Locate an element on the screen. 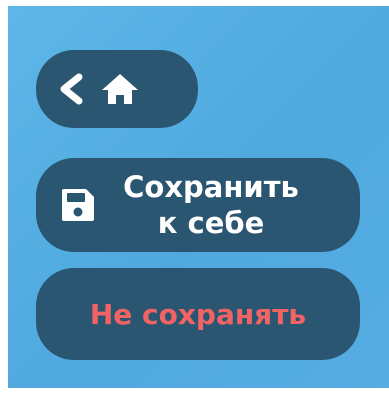 Image resolution: width=389 pixels, height=394 pixels. back-home-button is located at coordinates (117, 89).